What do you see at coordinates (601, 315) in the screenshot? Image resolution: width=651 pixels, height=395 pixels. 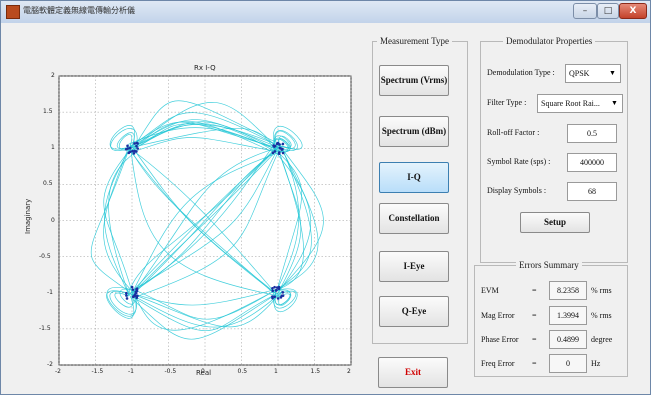 I see `mag-error-unit: % rms` at bounding box center [601, 315].